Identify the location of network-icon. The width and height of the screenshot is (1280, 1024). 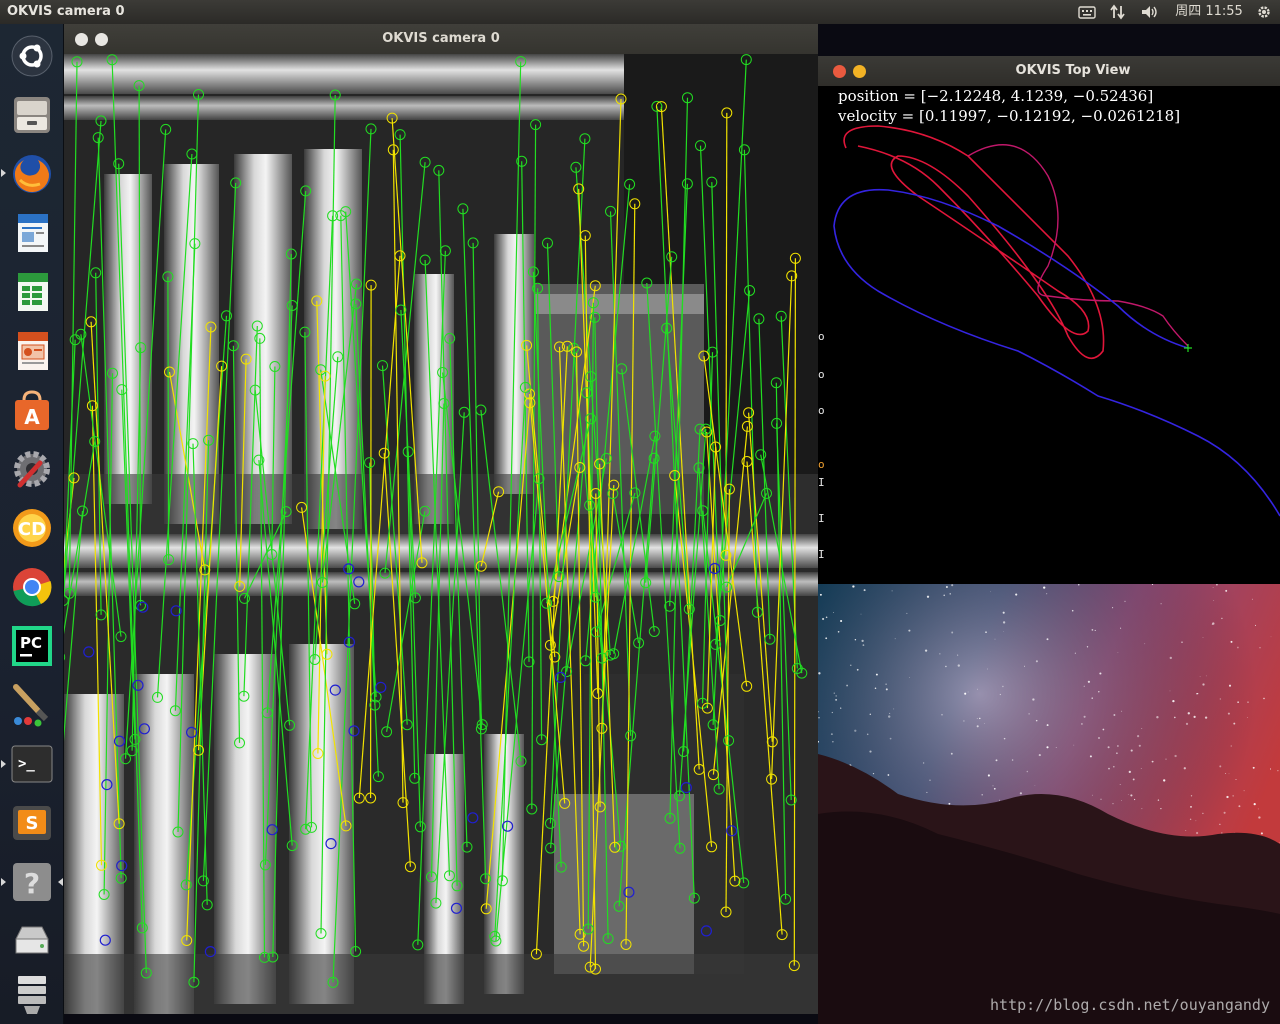
(1118, 12).